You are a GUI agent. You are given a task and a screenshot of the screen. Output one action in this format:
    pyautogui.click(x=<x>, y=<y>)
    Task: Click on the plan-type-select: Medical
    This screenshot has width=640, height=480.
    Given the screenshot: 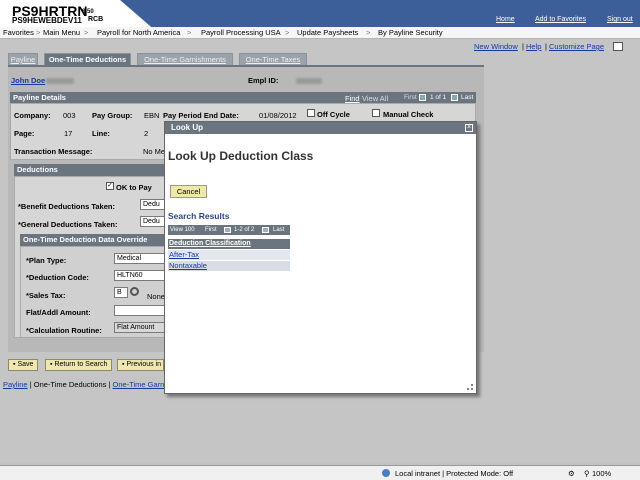 What is the action you would take?
    pyautogui.click(x=140, y=258)
    